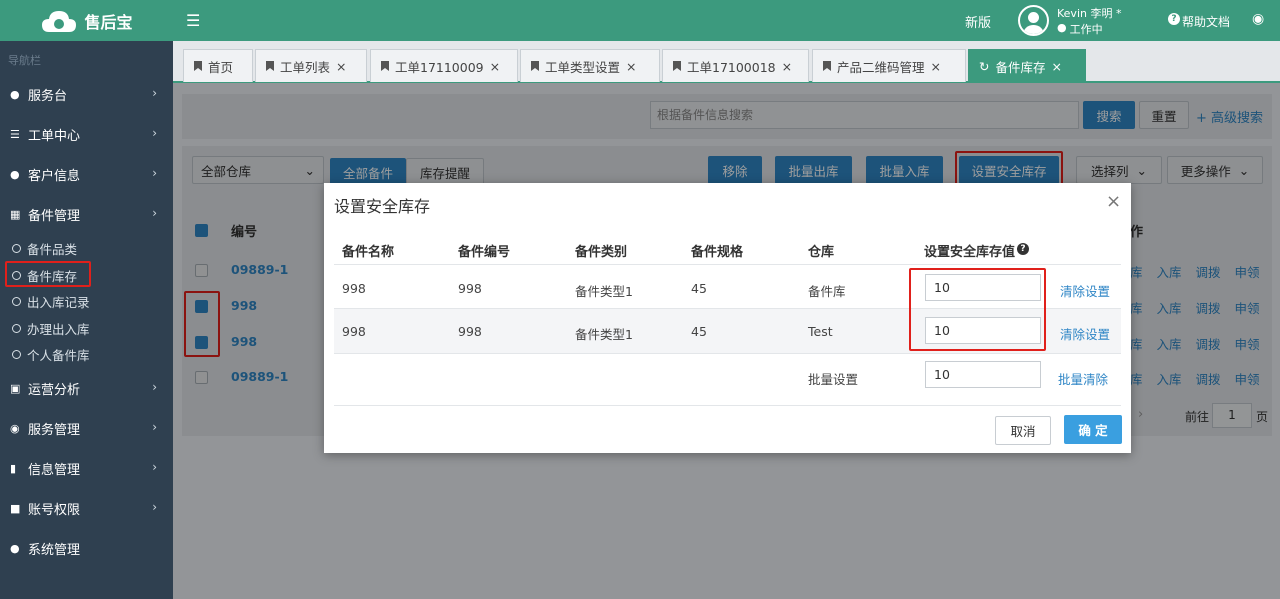 The image size is (1280, 599). Describe the element at coordinates (86, 508) in the screenshot. I see `sidebar-item-account: ■ 账号权限 ›` at that location.